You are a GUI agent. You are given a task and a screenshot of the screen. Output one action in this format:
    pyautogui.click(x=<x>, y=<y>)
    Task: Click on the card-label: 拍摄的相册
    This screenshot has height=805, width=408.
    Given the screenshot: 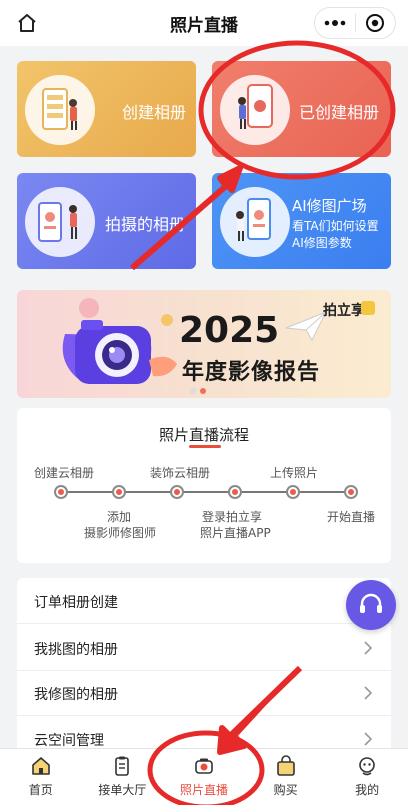 What is the action you would take?
    pyautogui.click(x=145, y=224)
    